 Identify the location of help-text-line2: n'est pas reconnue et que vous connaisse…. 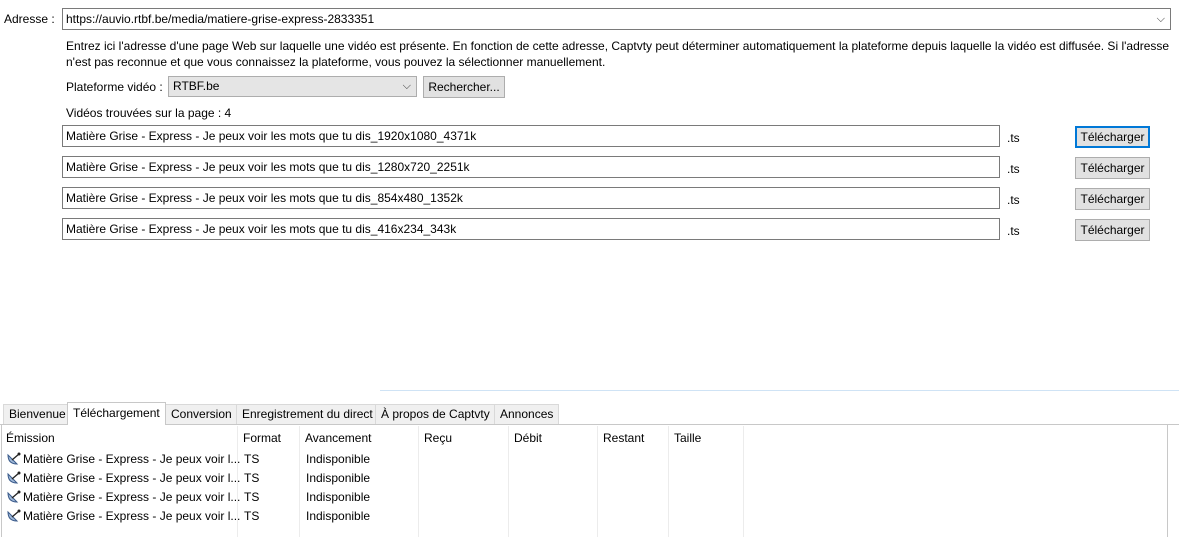
(336, 62).